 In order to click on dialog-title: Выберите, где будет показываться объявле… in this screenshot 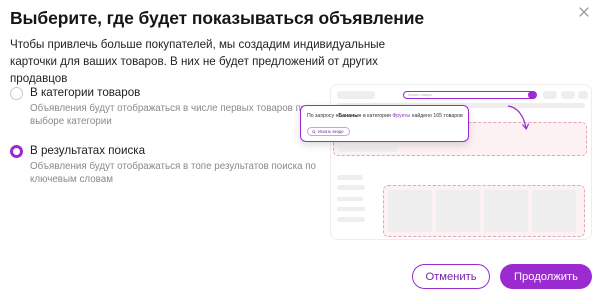, I will do `click(217, 18)`.